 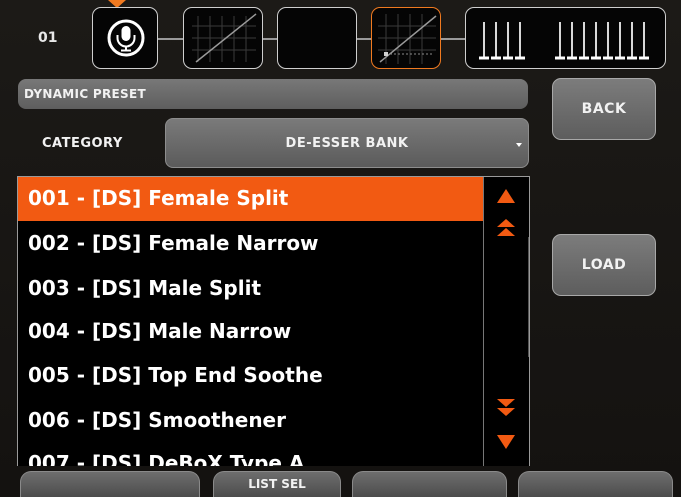 I want to click on list-item: 002 - [DS] Female Narrow, so click(x=251, y=244).